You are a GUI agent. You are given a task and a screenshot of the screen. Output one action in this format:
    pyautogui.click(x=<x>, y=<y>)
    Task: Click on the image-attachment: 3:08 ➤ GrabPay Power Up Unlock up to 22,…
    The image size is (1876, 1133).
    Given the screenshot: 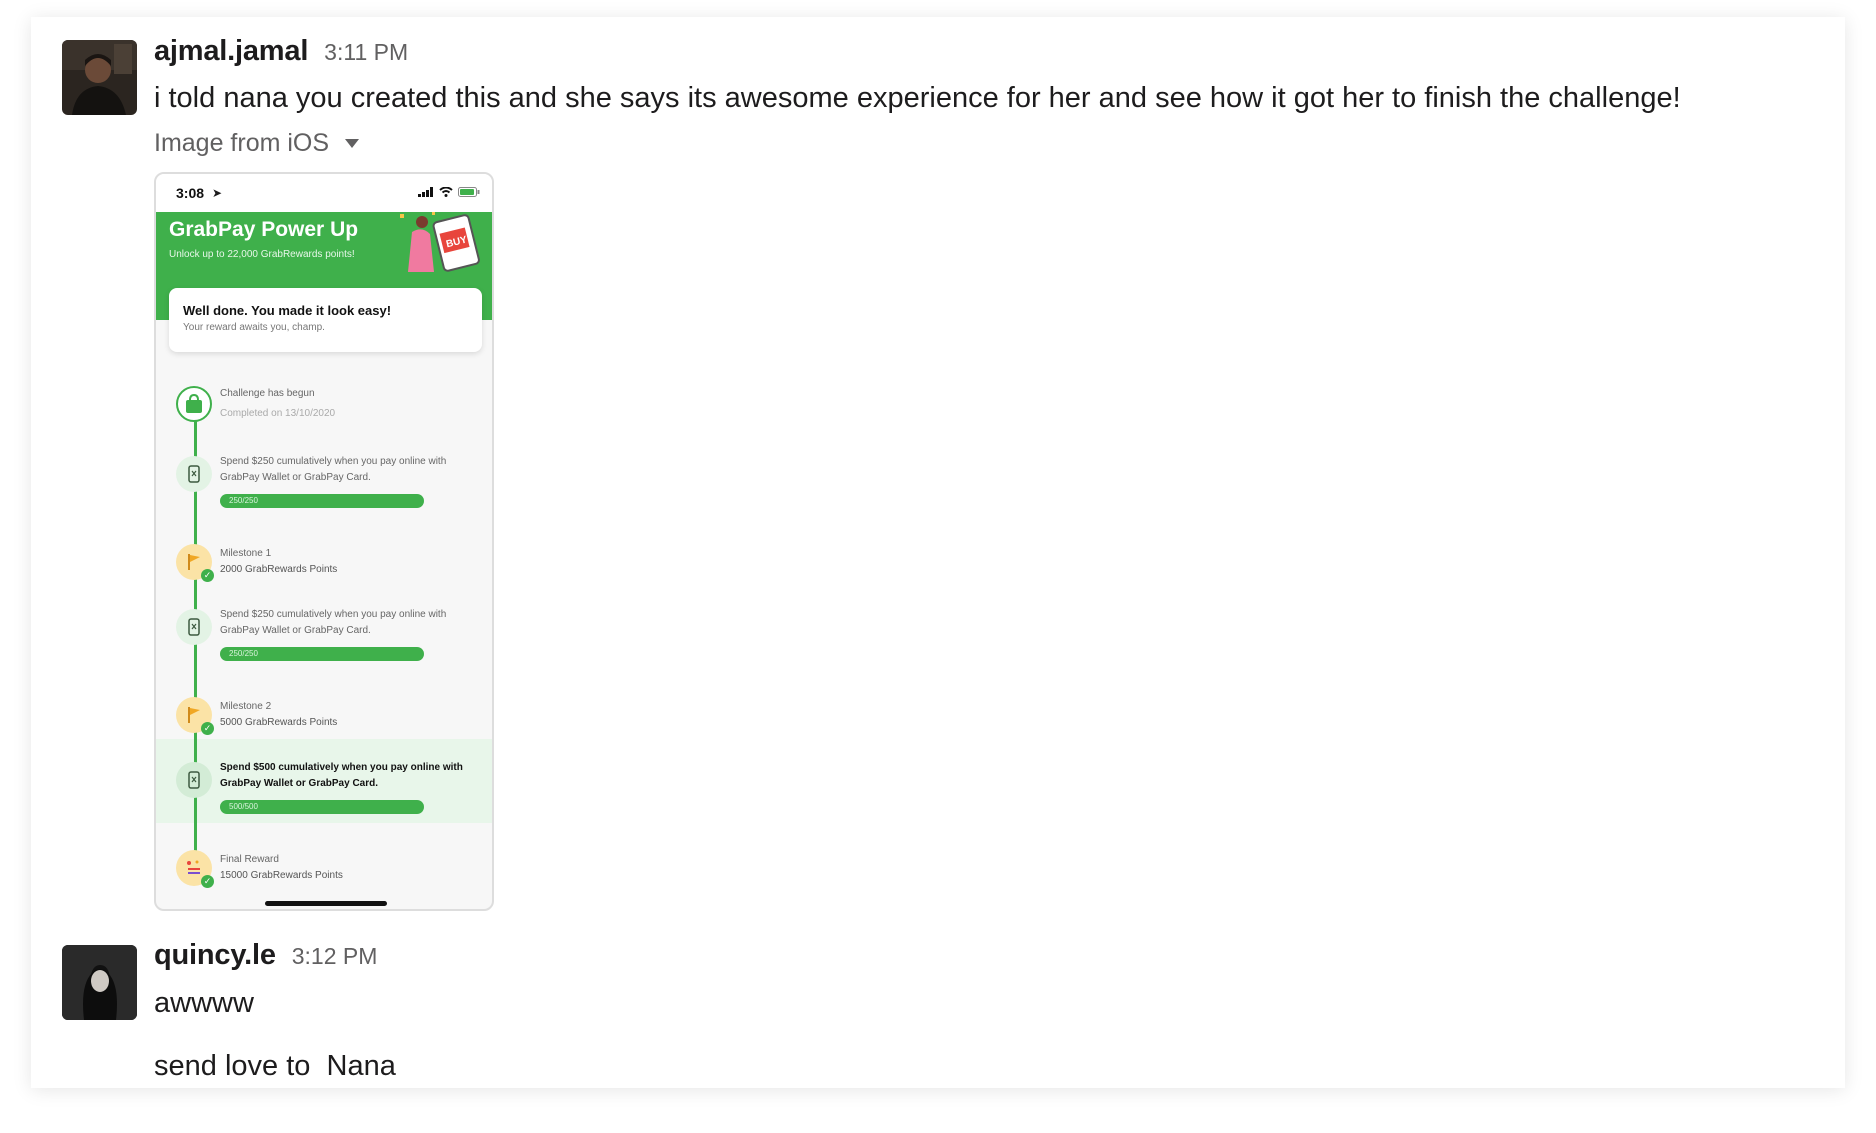 What is the action you would take?
    pyautogui.click(x=324, y=541)
    